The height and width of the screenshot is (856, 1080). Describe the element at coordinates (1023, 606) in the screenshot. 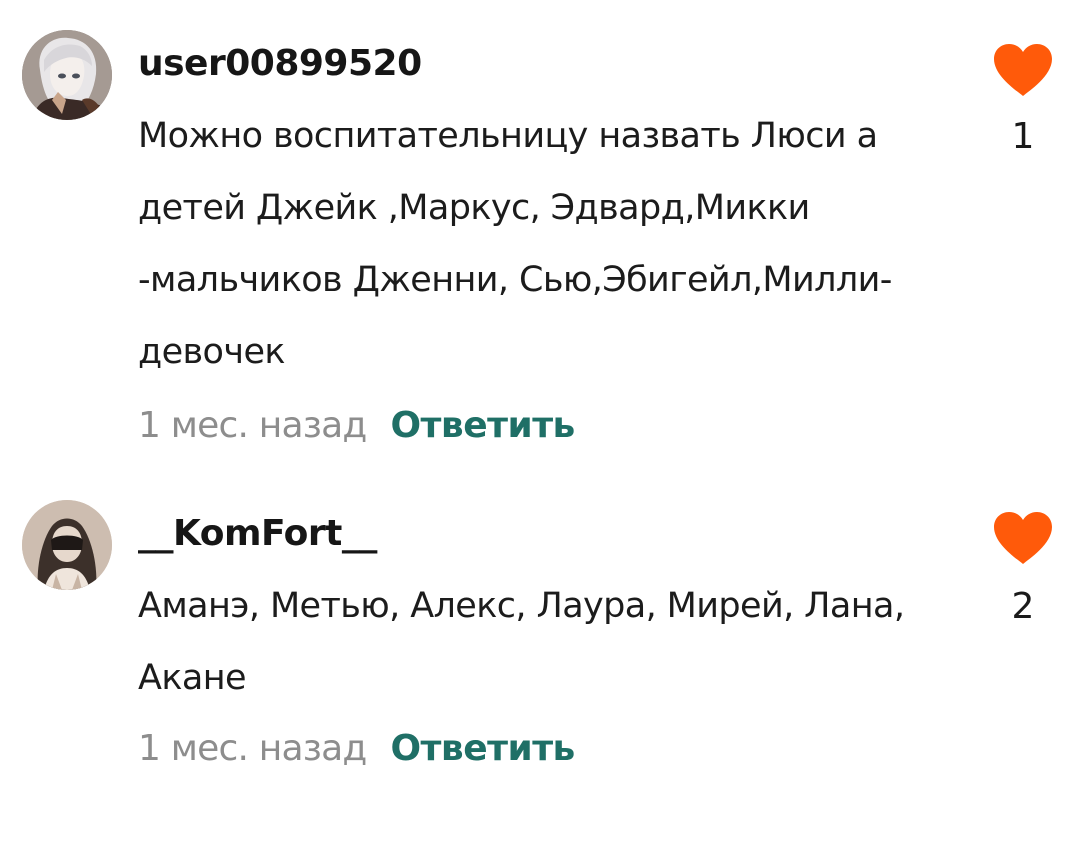

I see `like-count: 2` at that location.